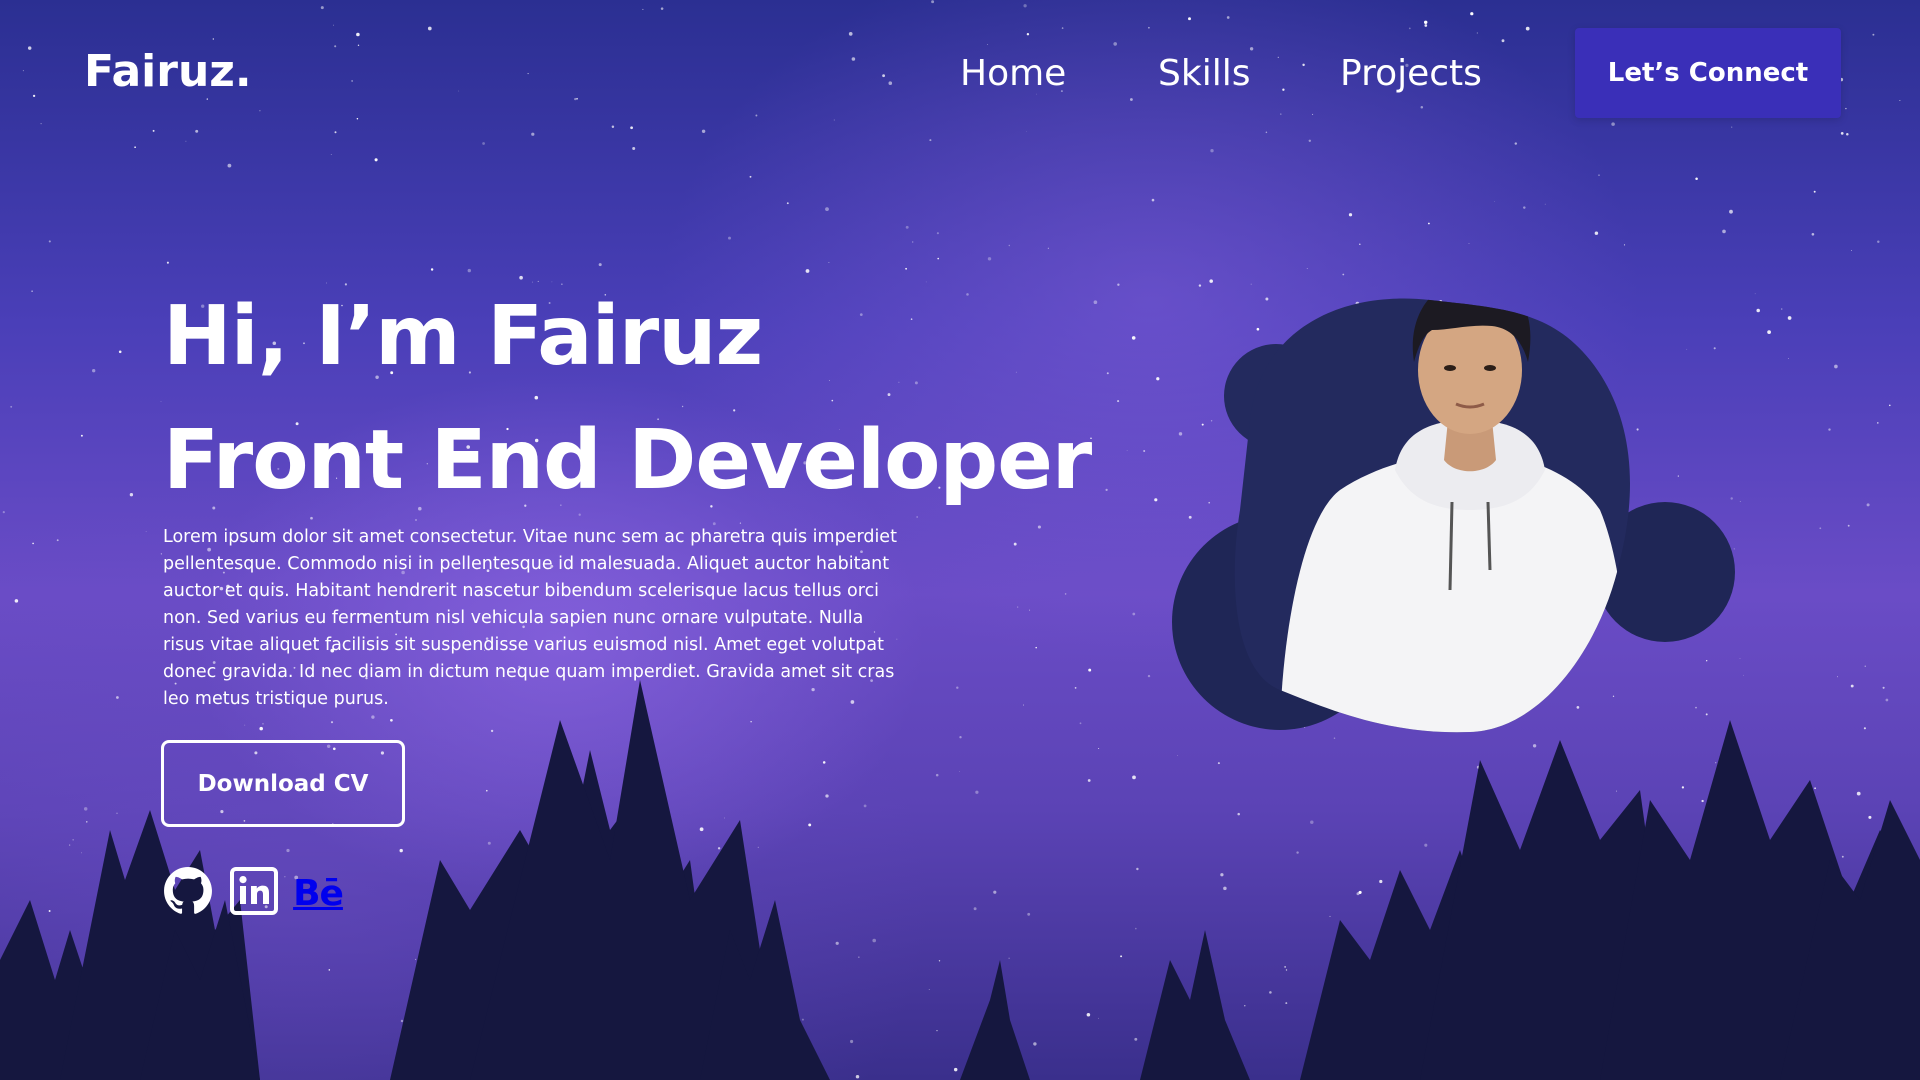 The height and width of the screenshot is (1080, 1920). What do you see at coordinates (463, 336) in the screenshot?
I see `hero-greeting: Hi, I’m Fairuz` at bounding box center [463, 336].